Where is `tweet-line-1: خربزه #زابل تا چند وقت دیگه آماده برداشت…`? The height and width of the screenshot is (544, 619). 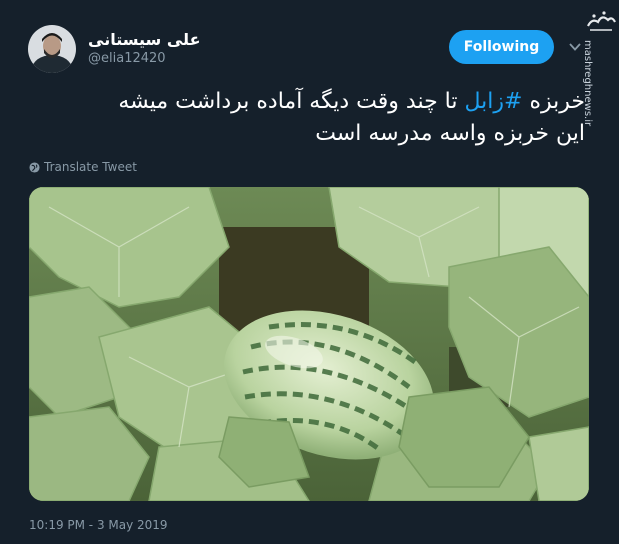
tweet-line-1: خربزه #زابل تا چند وقت دیگه آماده برداشت… is located at coordinates (305, 102).